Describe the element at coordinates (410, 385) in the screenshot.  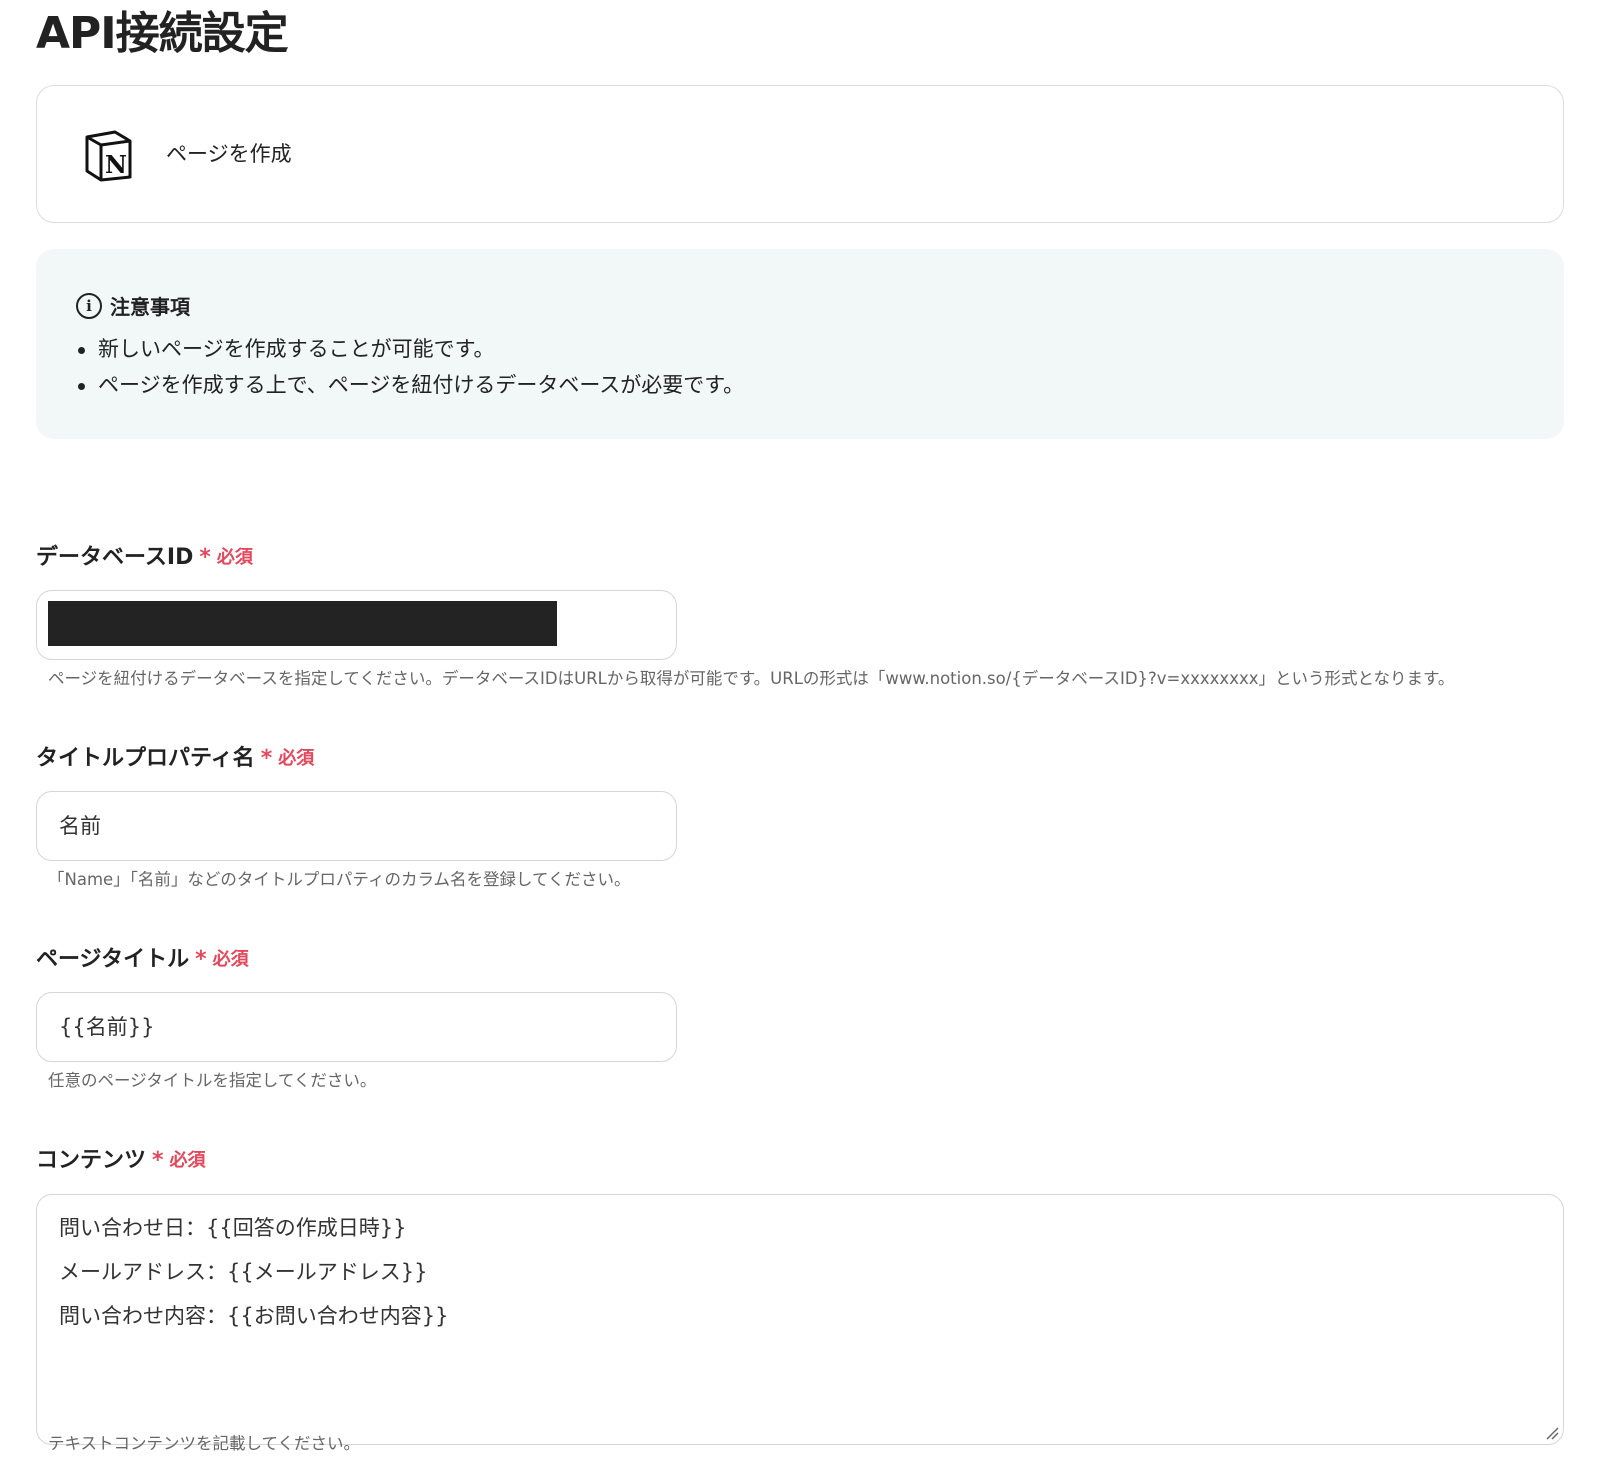
I see `notice-item: ページを作成する上で、ページを紐付けるデータベースが必要です。` at that location.